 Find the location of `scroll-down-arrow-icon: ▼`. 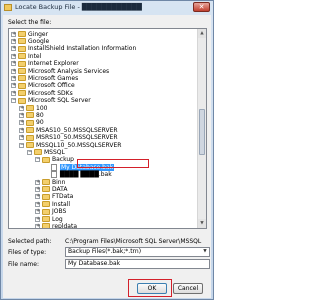

scroll-down-arrow-icon: ▼ is located at coordinates (202, 223).